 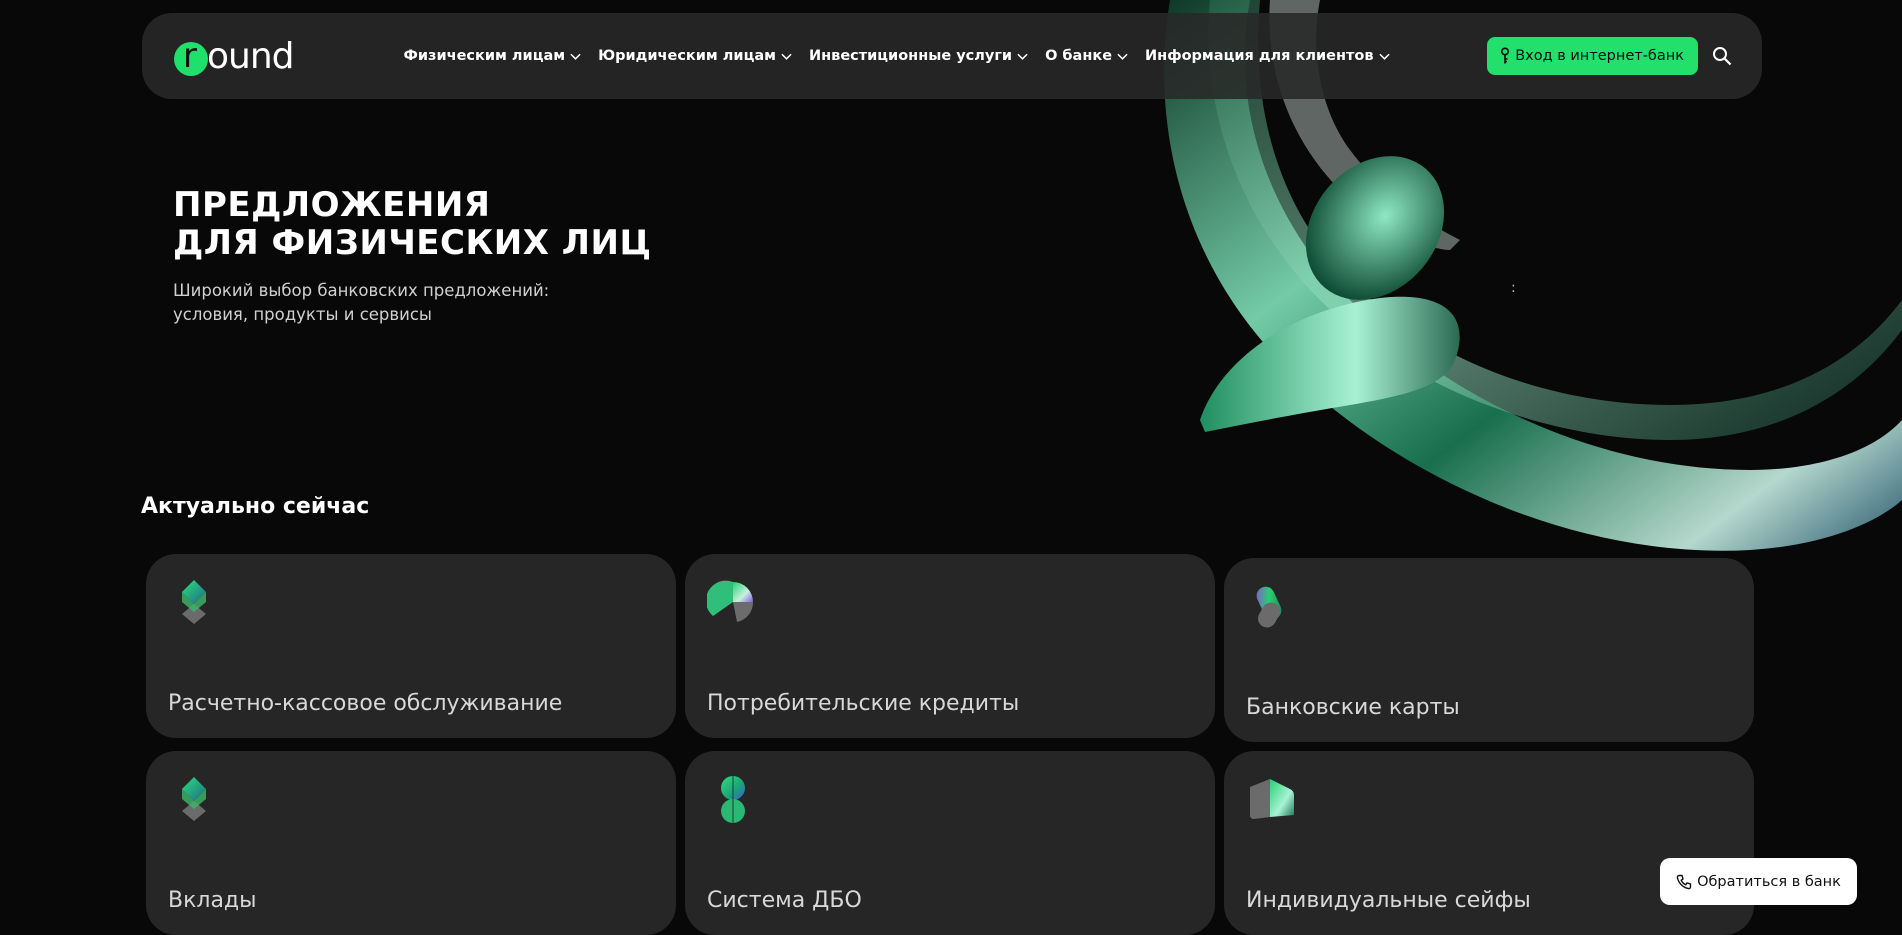 I want to click on card-deposits: Вклады, so click(x=411, y=843).